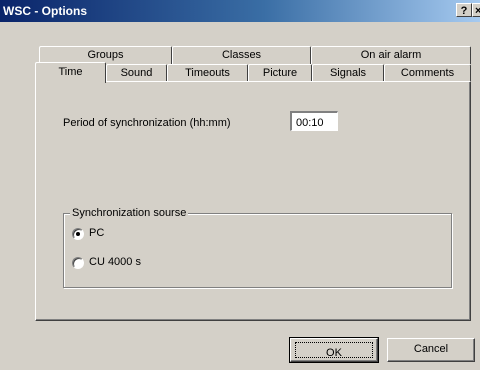 The image size is (480, 370). What do you see at coordinates (96, 233) in the screenshot?
I see `radio-pc-label: PC` at bounding box center [96, 233].